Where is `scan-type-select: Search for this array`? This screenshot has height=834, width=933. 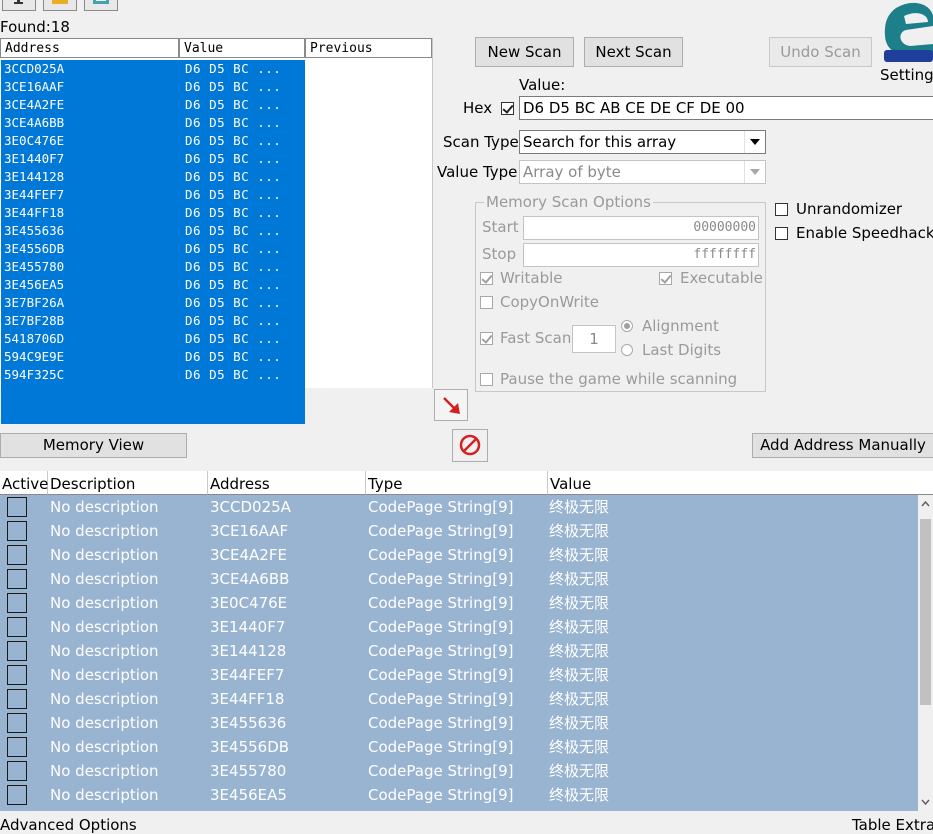 scan-type-select: Search for this array is located at coordinates (642, 142).